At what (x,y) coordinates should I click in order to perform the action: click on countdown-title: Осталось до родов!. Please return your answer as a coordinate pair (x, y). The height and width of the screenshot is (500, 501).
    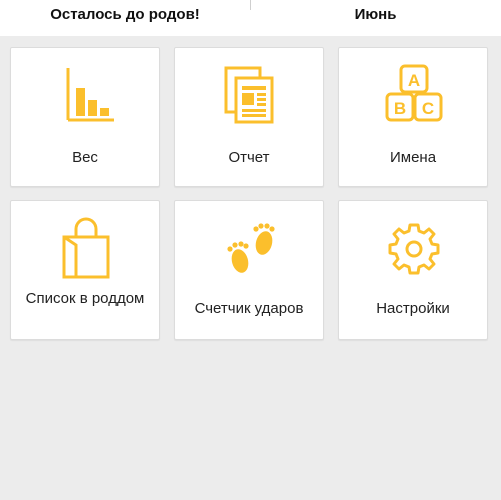
    Looking at the image, I should click on (125, 16).